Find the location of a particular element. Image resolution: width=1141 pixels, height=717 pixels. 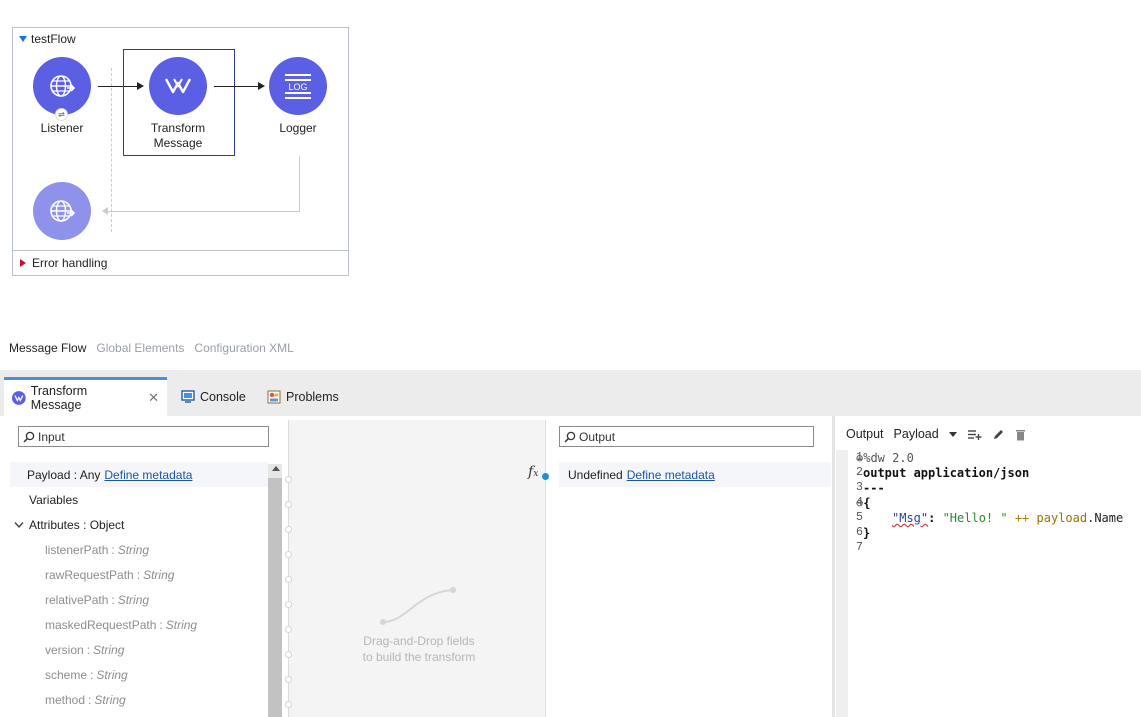

tab-message-flow: Message Flow is located at coordinates (47, 348).